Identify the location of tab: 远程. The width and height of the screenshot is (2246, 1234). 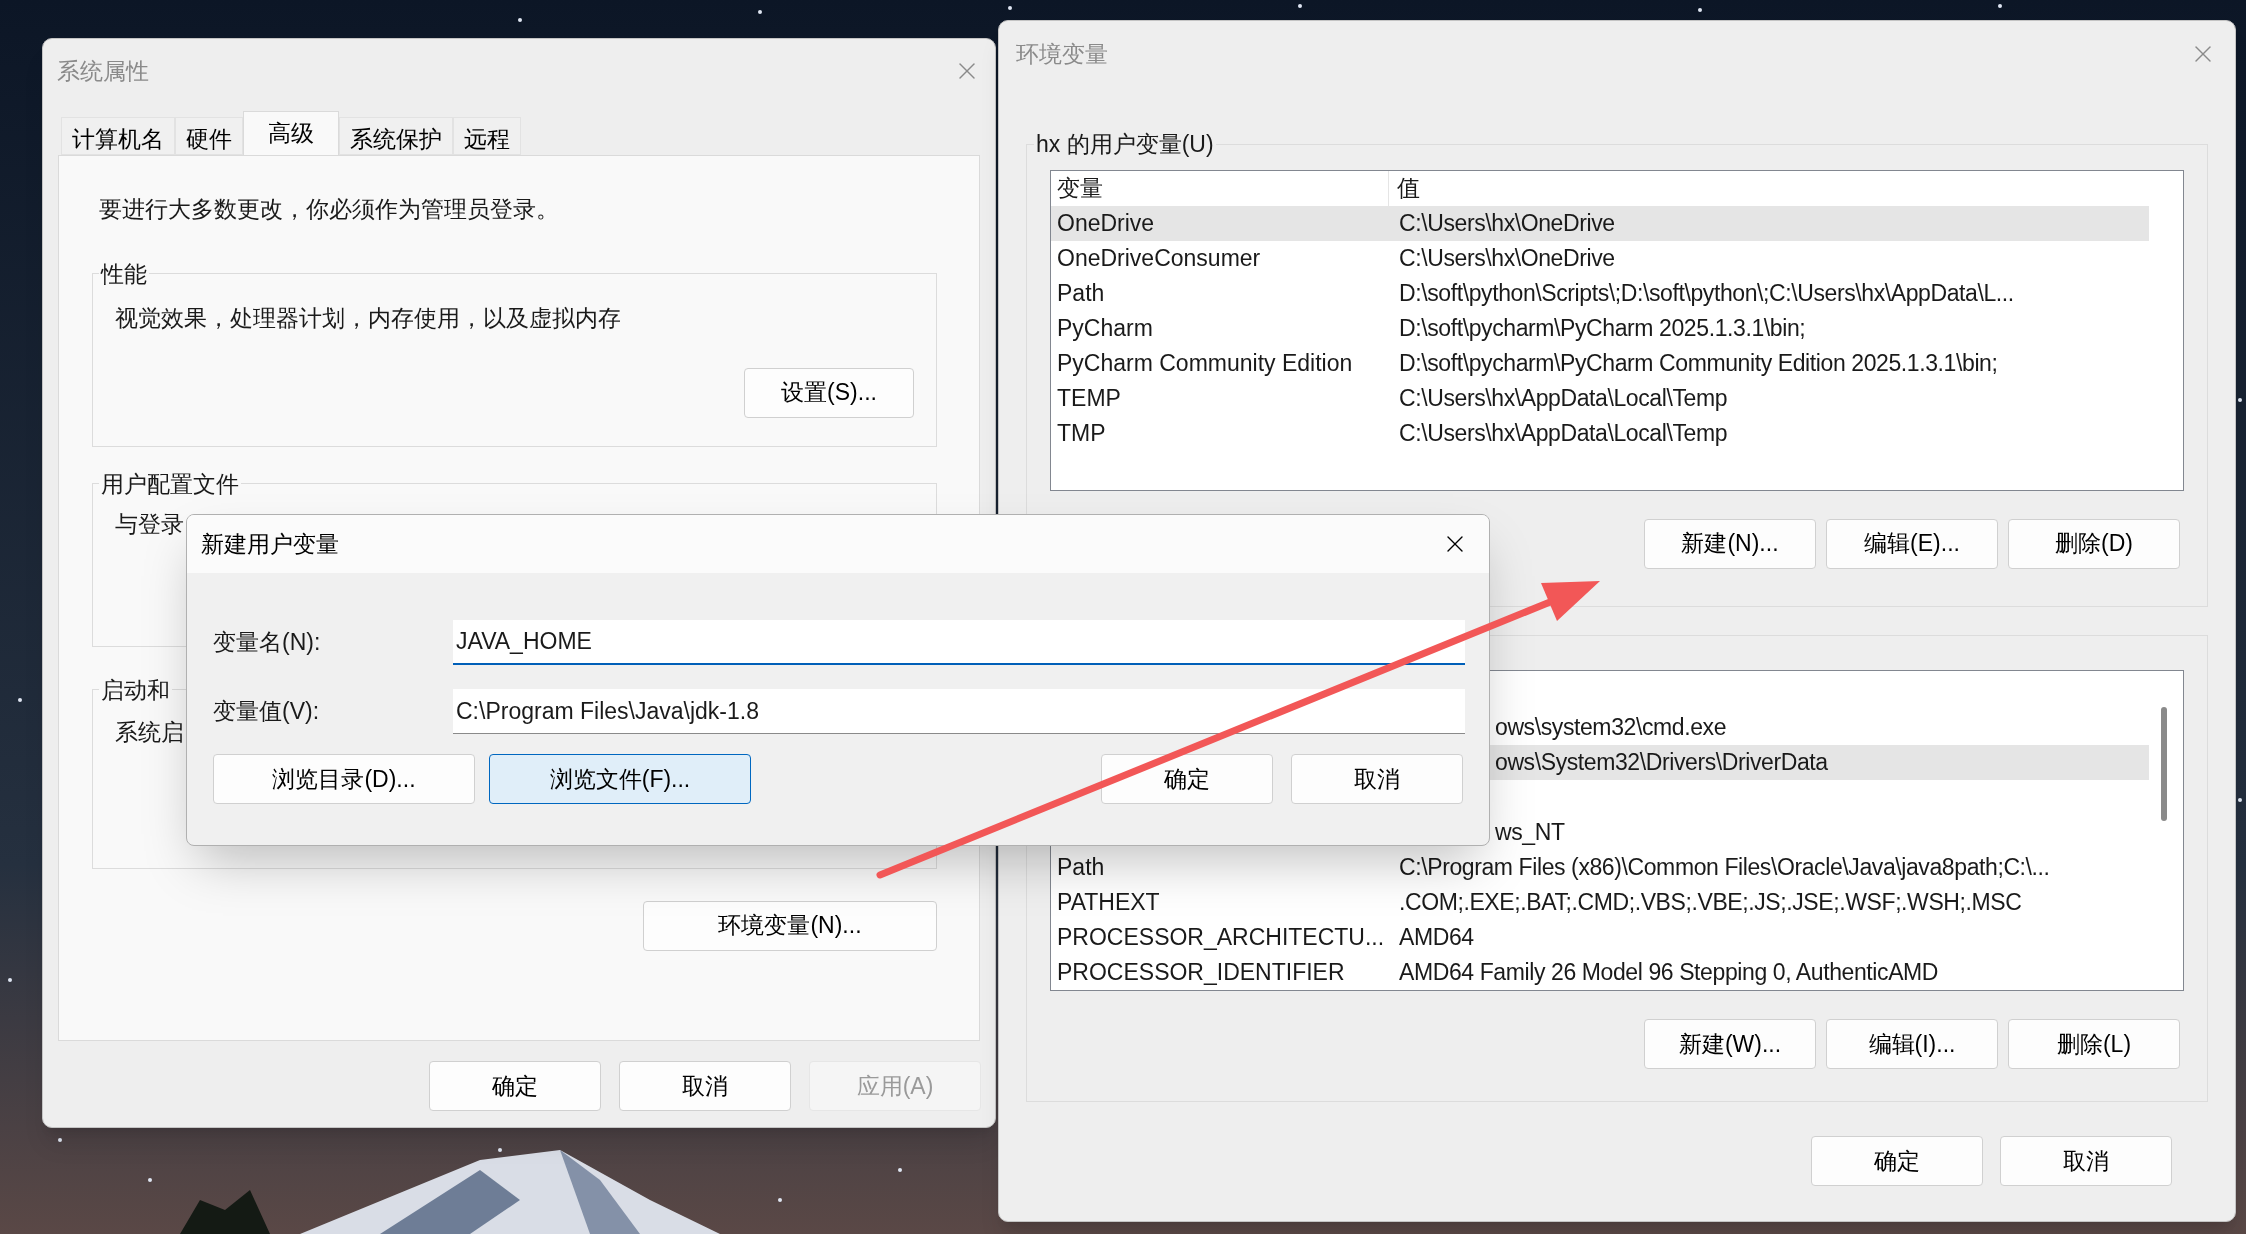
(487, 136).